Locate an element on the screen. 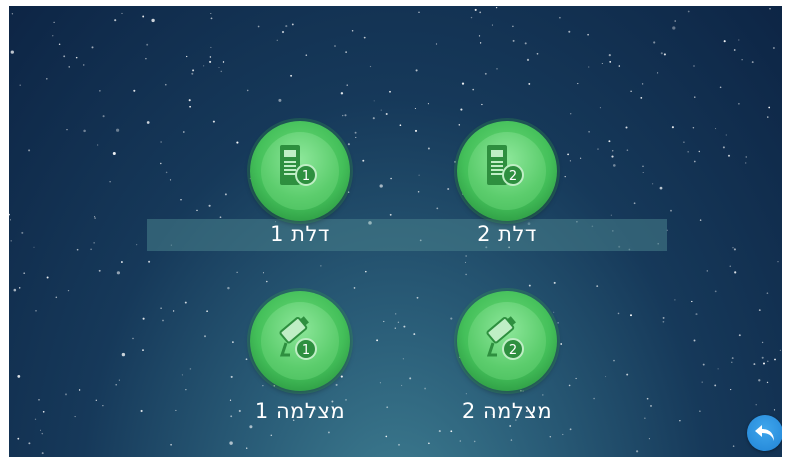 This screenshot has height=466, width=789. camera-1-button: 1 is located at coordinates (300, 341).